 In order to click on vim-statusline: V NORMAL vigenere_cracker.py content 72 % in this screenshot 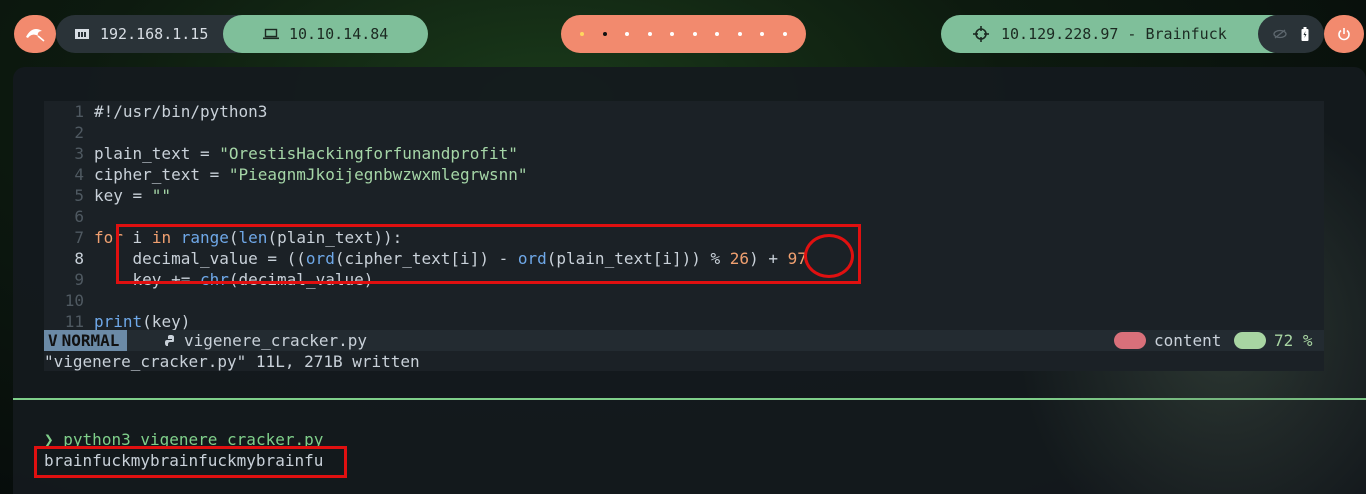, I will do `click(684, 340)`.